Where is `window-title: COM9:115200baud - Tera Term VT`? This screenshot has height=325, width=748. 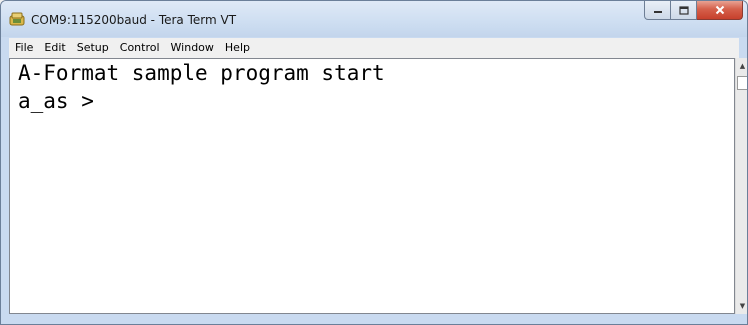
window-title: COM9:115200baud - Tera Term VT is located at coordinates (134, 20).